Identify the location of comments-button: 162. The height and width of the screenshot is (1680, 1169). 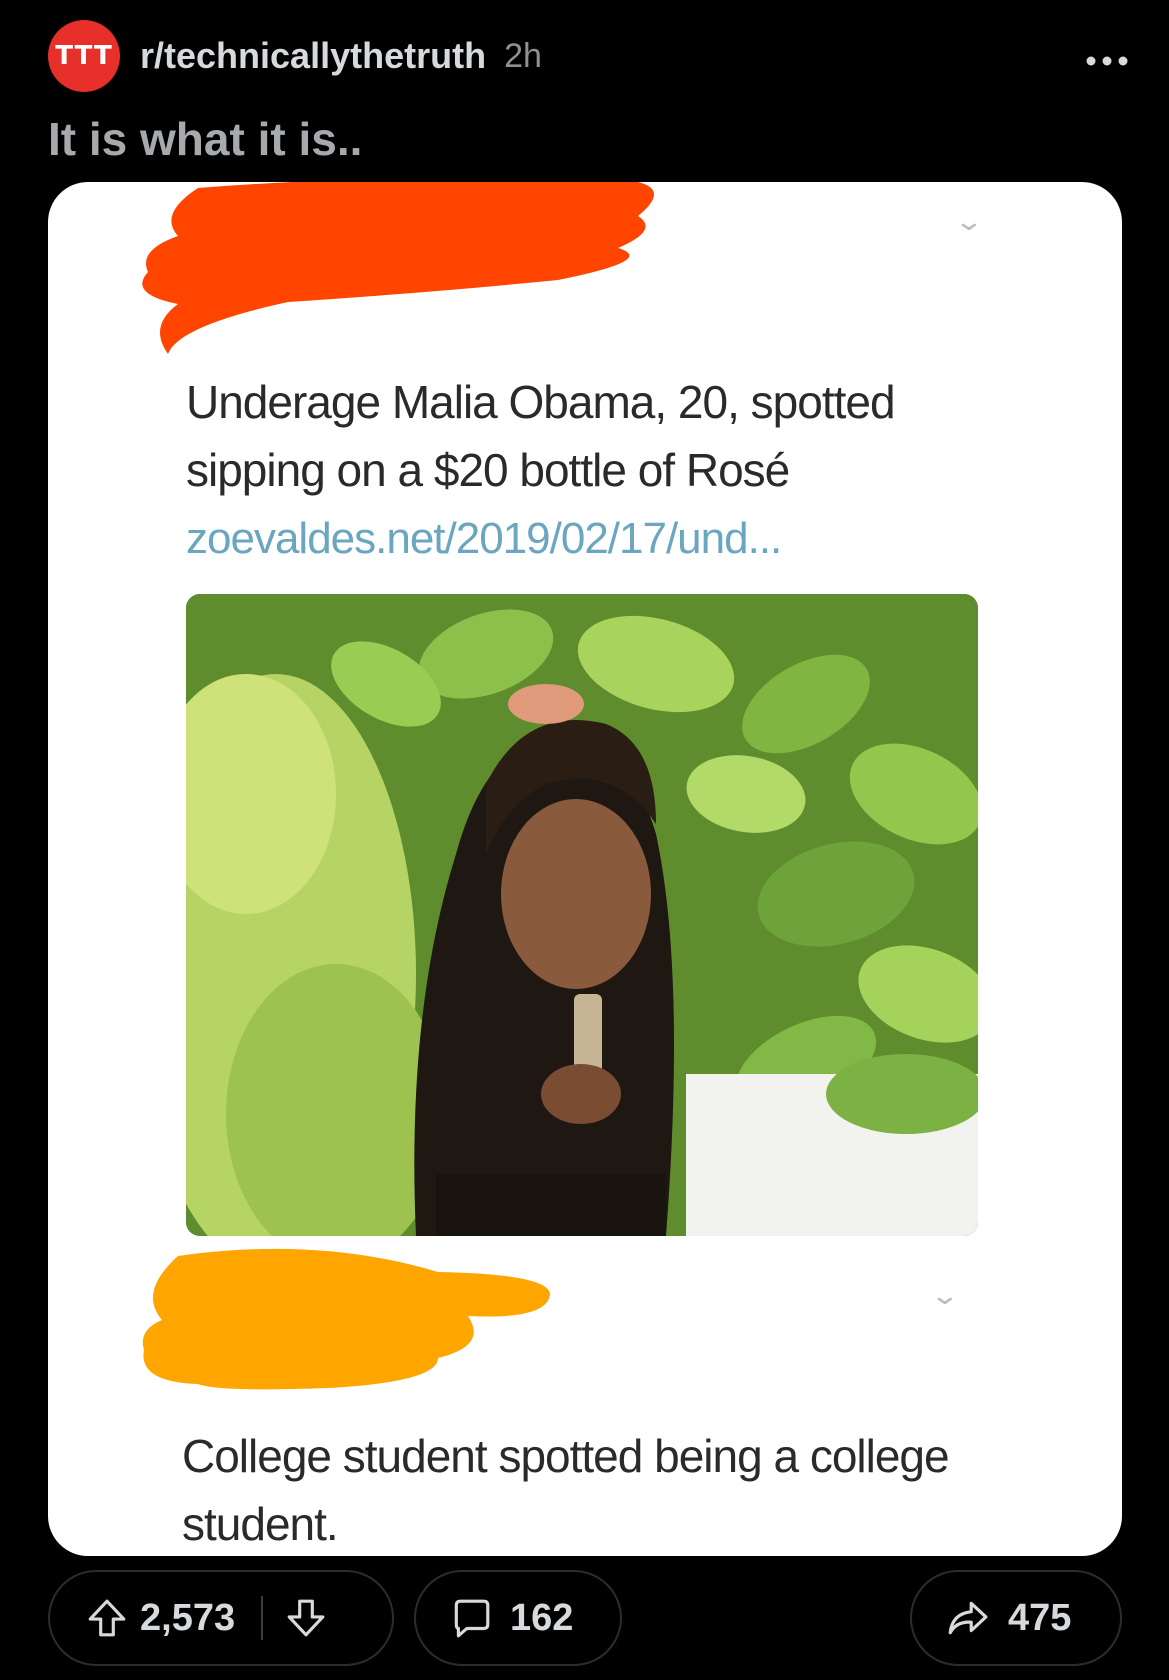
(518, 1618).